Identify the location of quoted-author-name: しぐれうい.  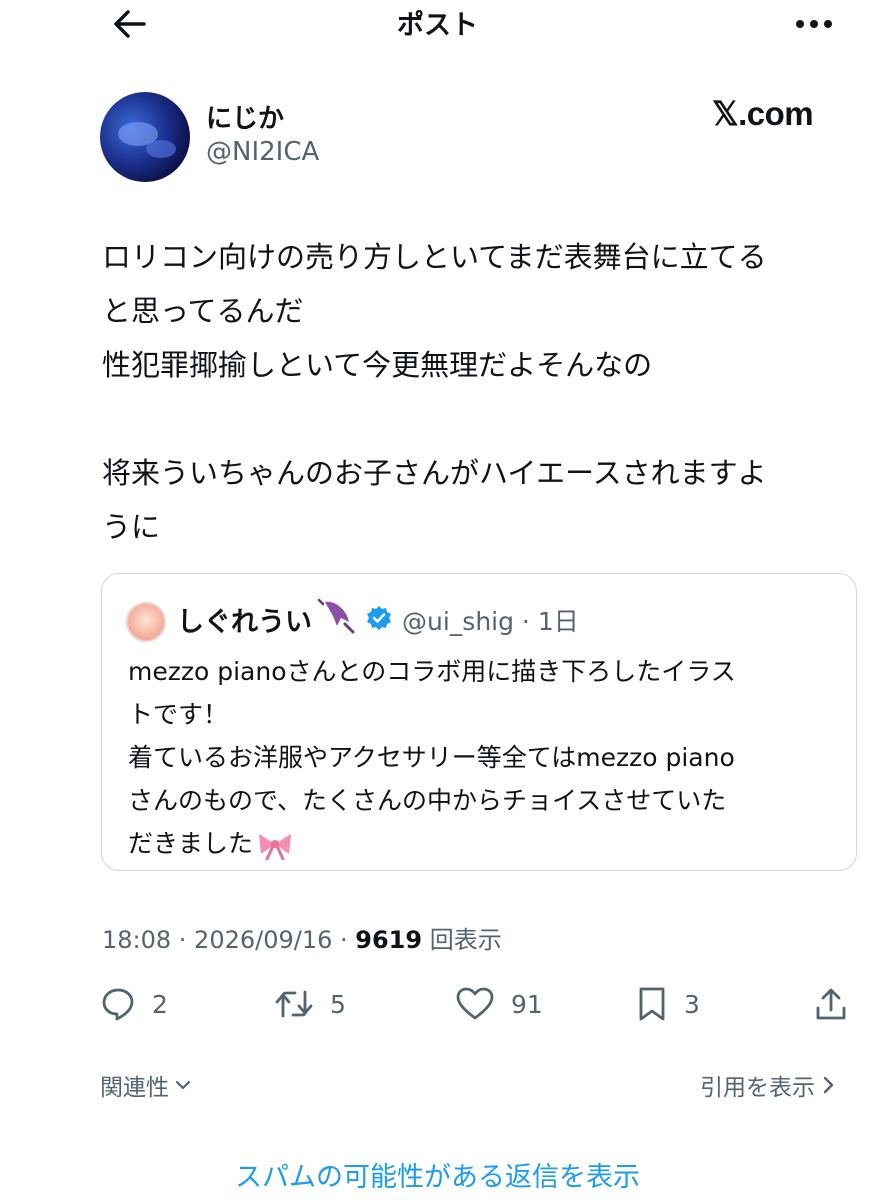
(244, 622).